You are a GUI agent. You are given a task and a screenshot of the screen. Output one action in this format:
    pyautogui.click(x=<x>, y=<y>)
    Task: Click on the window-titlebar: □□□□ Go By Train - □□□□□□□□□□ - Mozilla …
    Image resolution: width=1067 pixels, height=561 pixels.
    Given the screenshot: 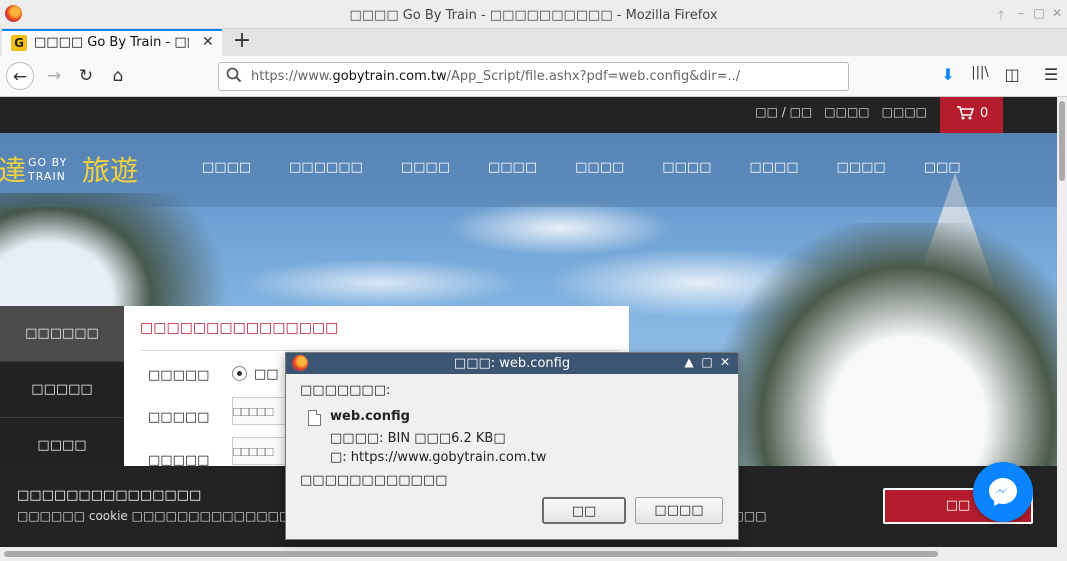 What is the action you would take?
    pyautogui.click(x=533, y=14)
    